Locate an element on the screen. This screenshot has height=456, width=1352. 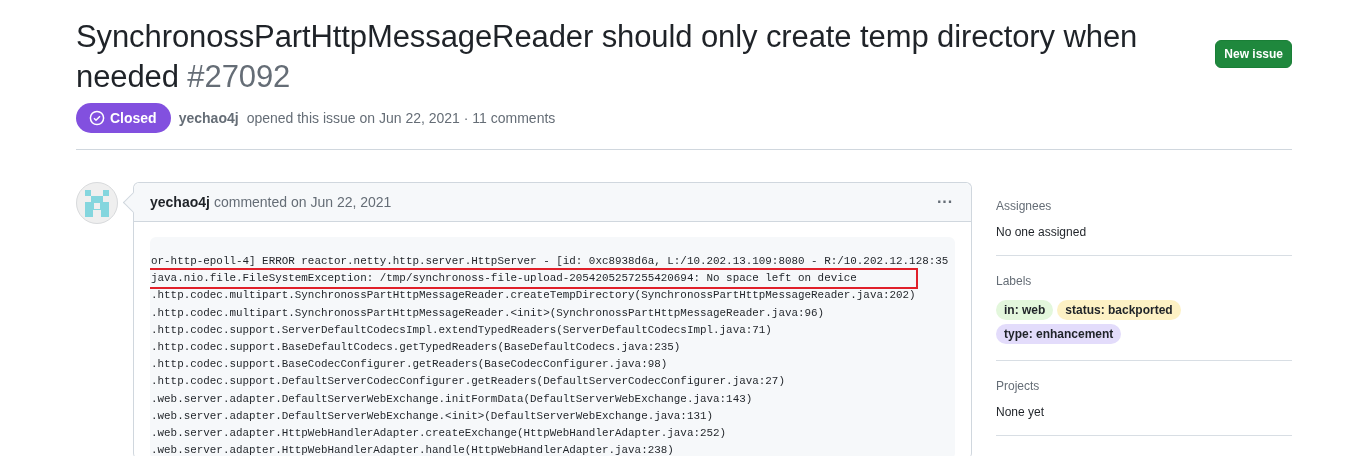
code-line: .web.server.adapter.DefaultServerWebExchange.initFormData(DefaultServerWebExchange.java:143) is located at coordinates (452, 399).